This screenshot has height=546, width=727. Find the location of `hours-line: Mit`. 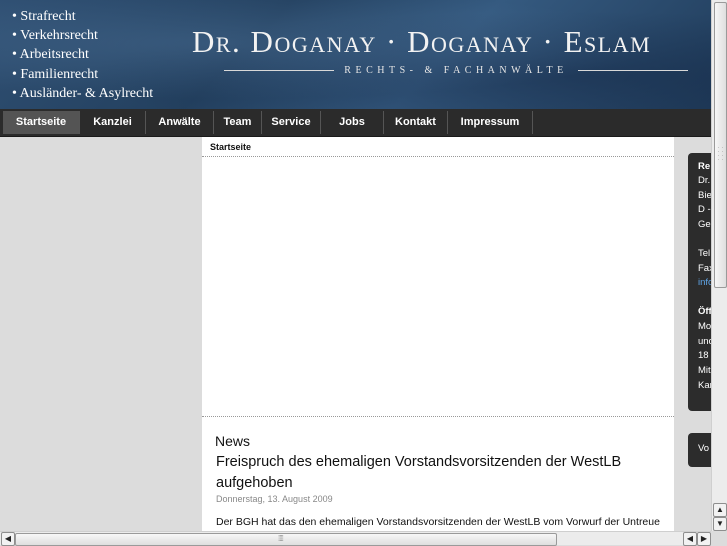

hours-line: Mit is located at coordinates (704, 370).